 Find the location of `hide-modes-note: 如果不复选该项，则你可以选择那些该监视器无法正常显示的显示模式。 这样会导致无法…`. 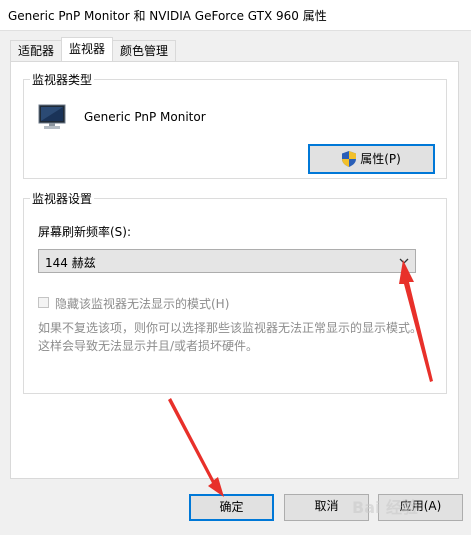

hide-modes-note: 如果不复选该项，则你可以选择那些该监视器无法正常显示的显示模式。 这样会导致无法… is located at coordinates (233, 337).